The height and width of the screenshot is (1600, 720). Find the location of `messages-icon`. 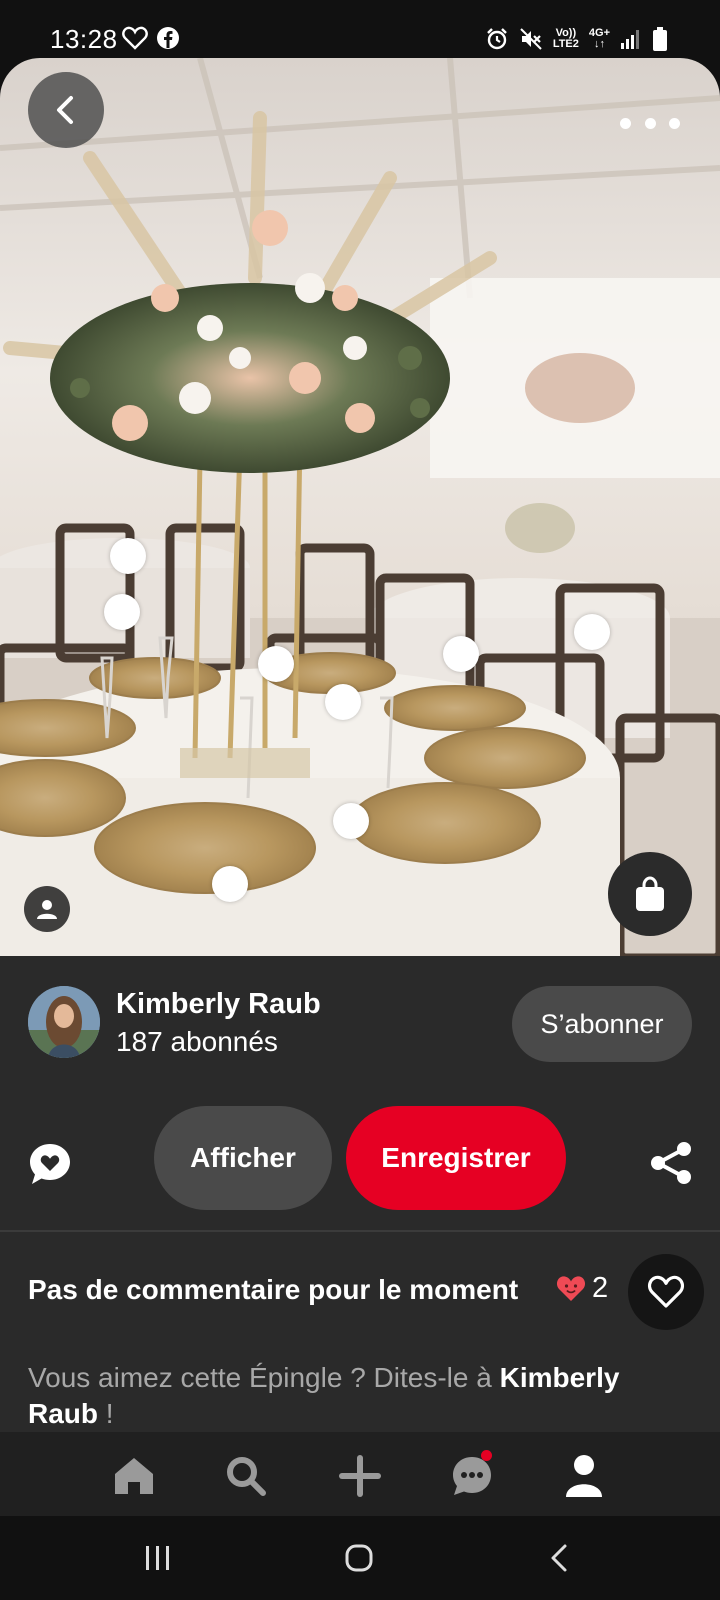

messages-icon is located at coordinates (472, 1476).